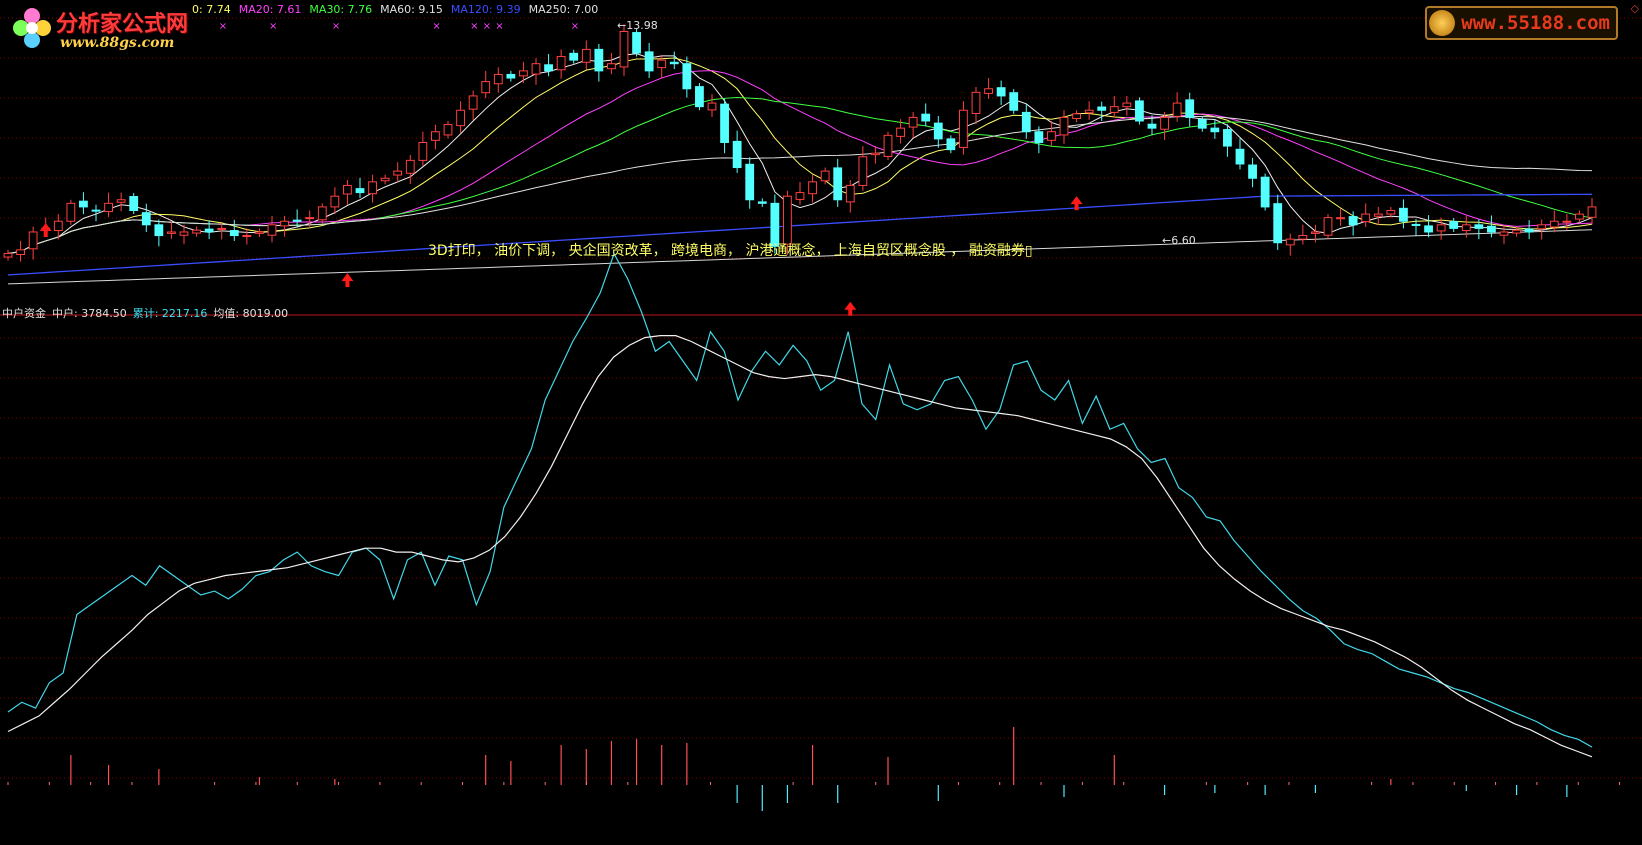 The image size is (1642, 845). What do you see at coordinates (487, 26) in the screenshot?
I see `cross-marker-5: ×` at bounding box center [487, 26].